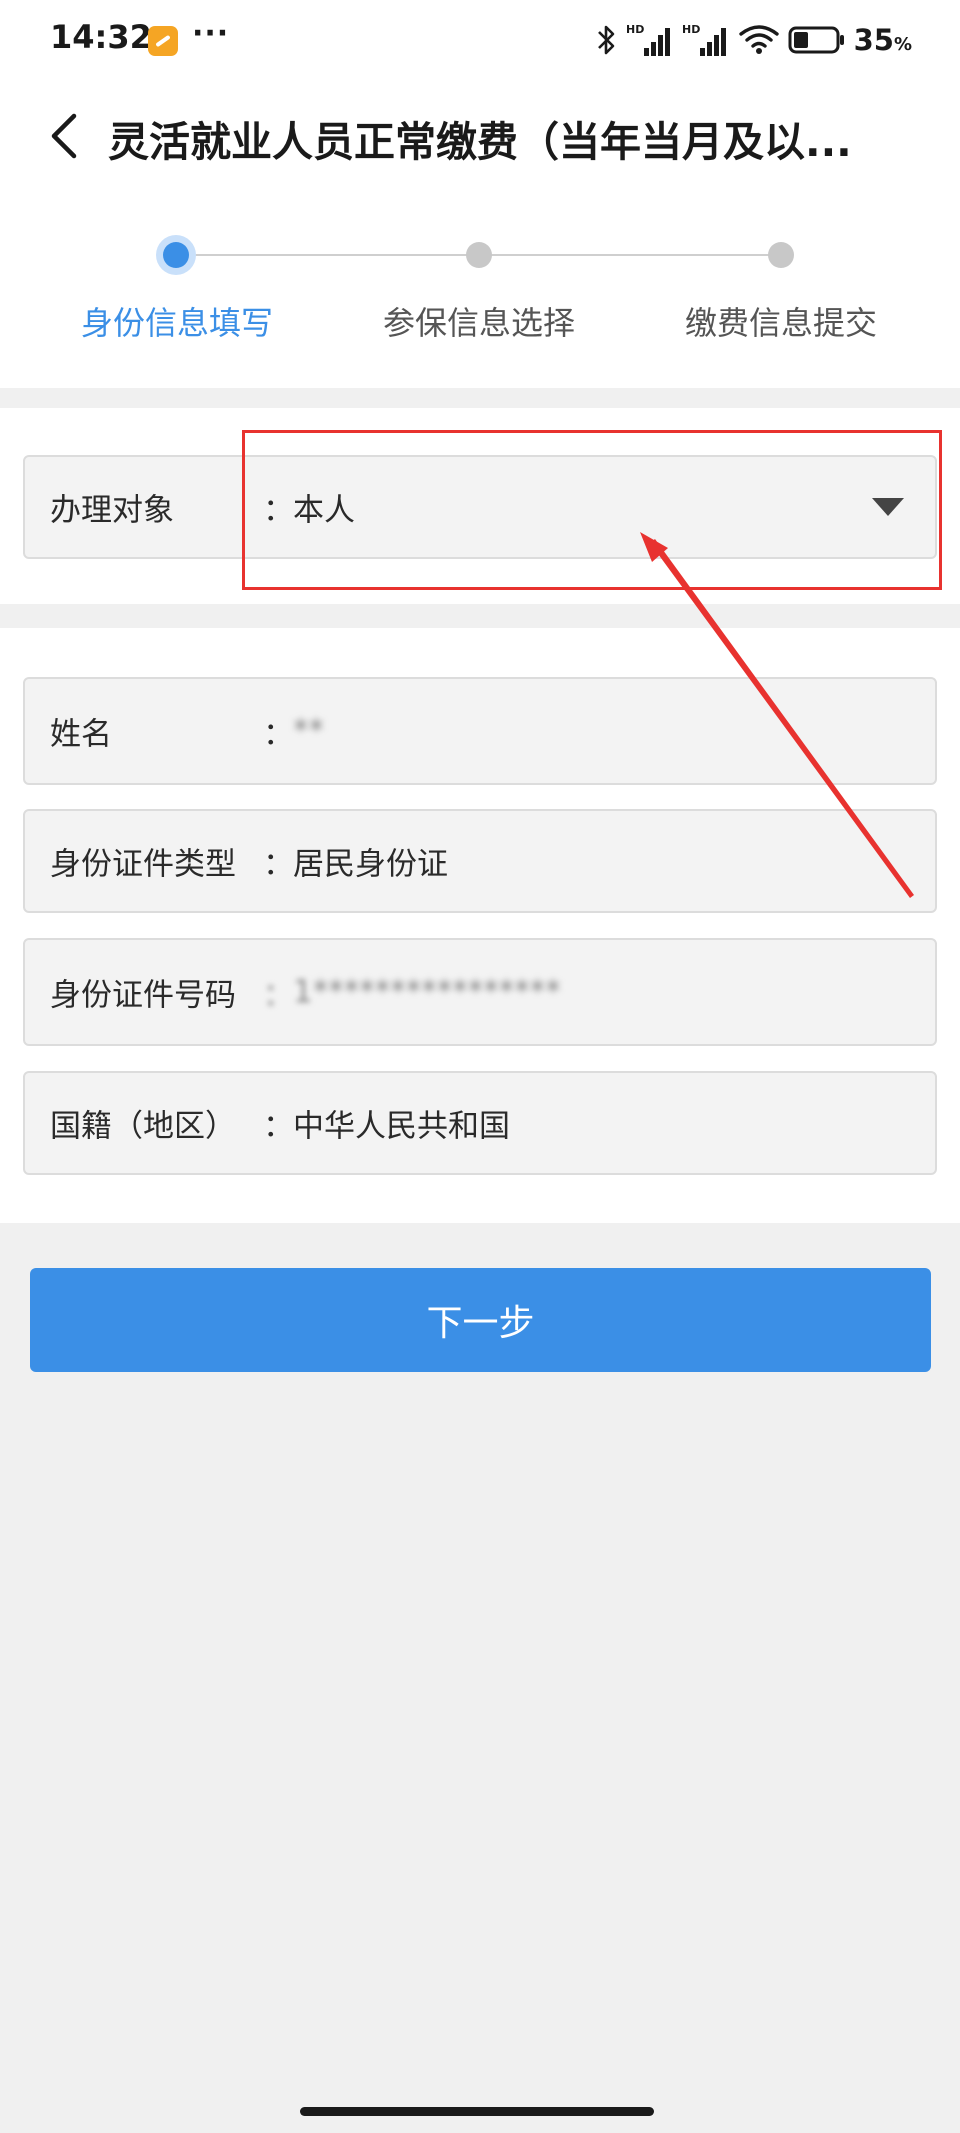  What do you see at coordinates (816, 40) in the screenshot?
I see `battery-icon` at bounding box center [816, 40].